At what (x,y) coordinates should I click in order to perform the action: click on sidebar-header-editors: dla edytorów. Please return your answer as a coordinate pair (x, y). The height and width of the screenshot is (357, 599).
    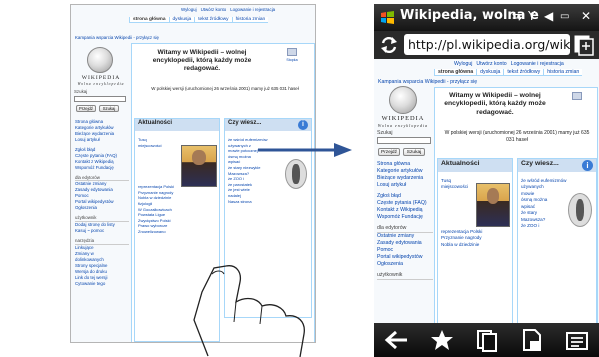
    Looking at the image, I should click on (405, 229).